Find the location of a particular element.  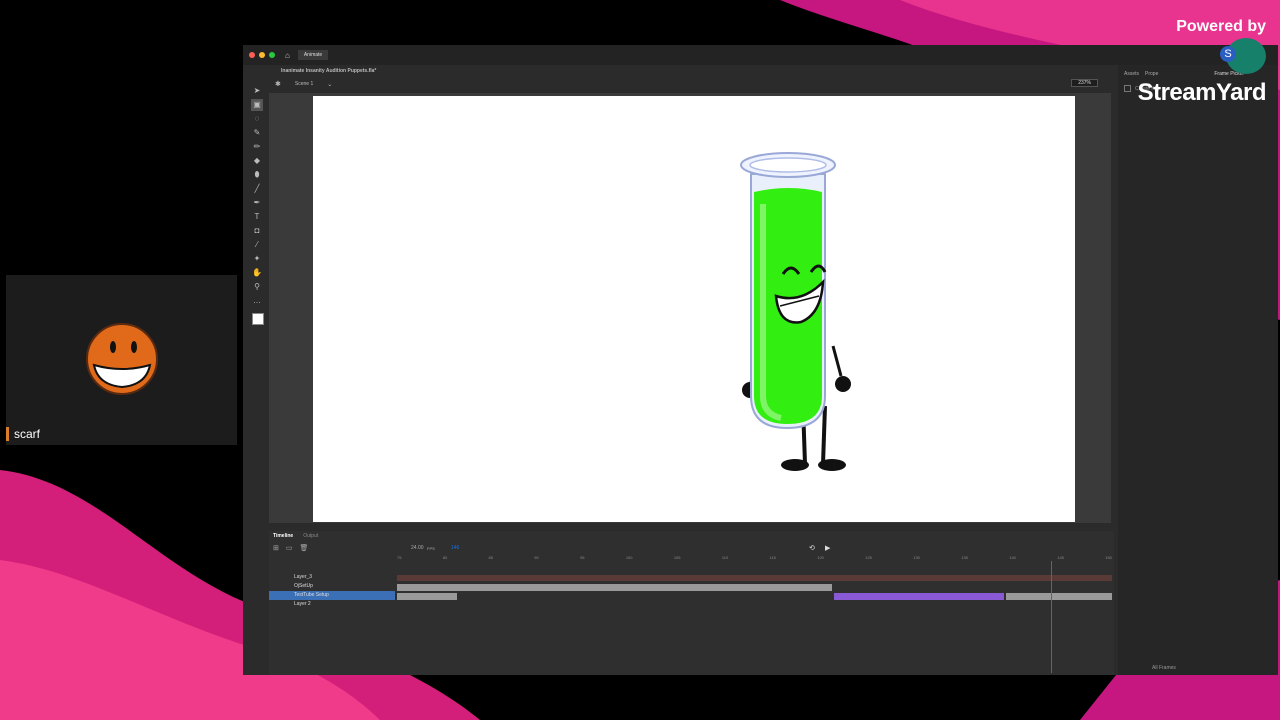

powered-by-label: Powered by is located at coordinates (1221, 26).